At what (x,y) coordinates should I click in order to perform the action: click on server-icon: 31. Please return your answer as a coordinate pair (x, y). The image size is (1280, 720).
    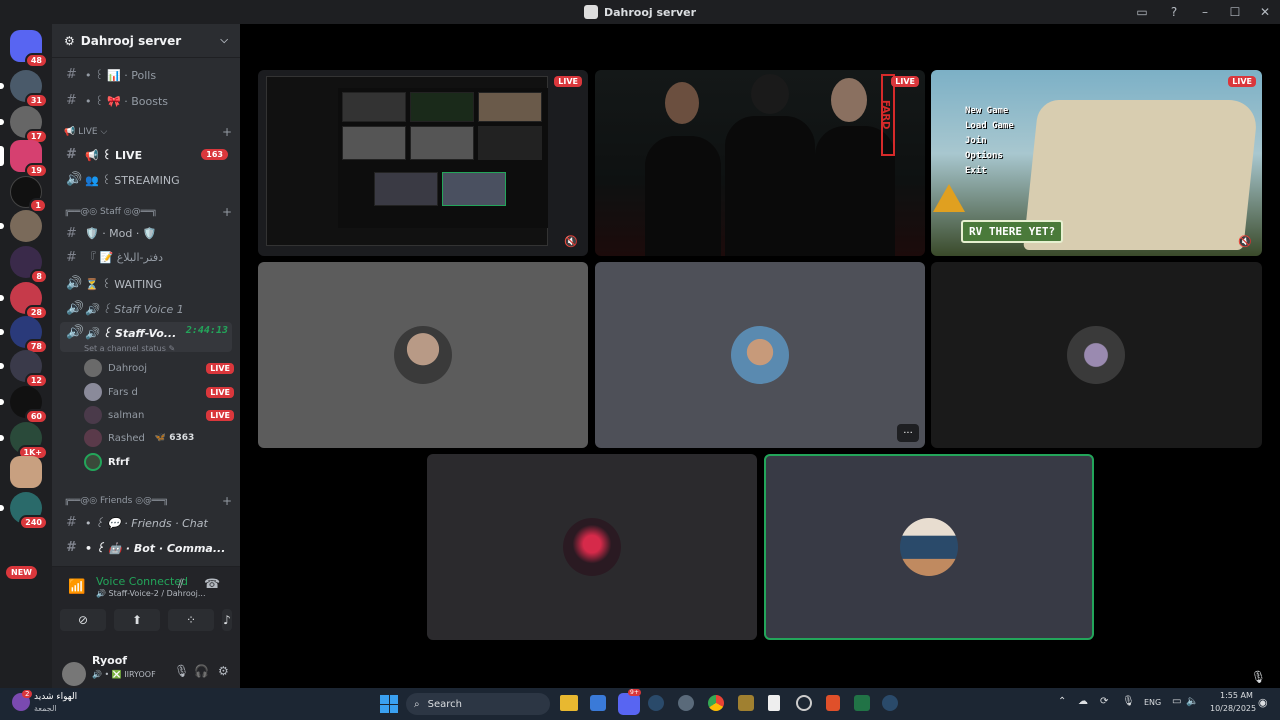
    Looking at the image, I should click on (24, 89).